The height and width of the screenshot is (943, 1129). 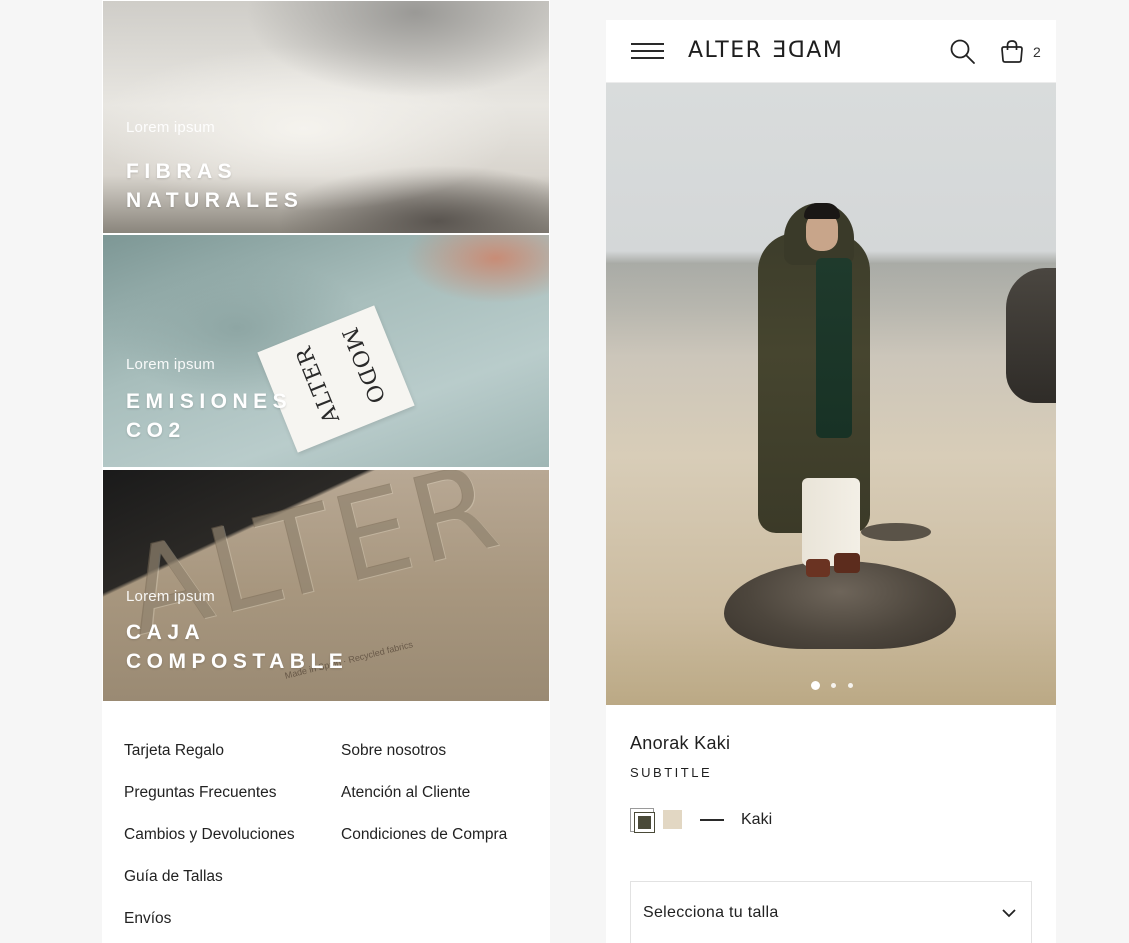 I want to click on promo-headline-line: COMPOSTABLE, so click(x=237, y=661).